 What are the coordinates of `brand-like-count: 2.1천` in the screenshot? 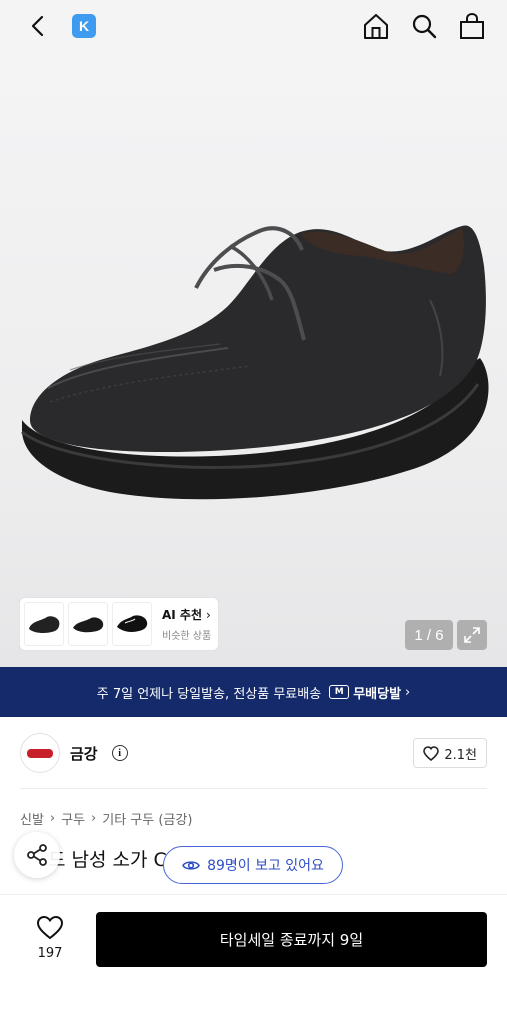 It's located at (460, 755).